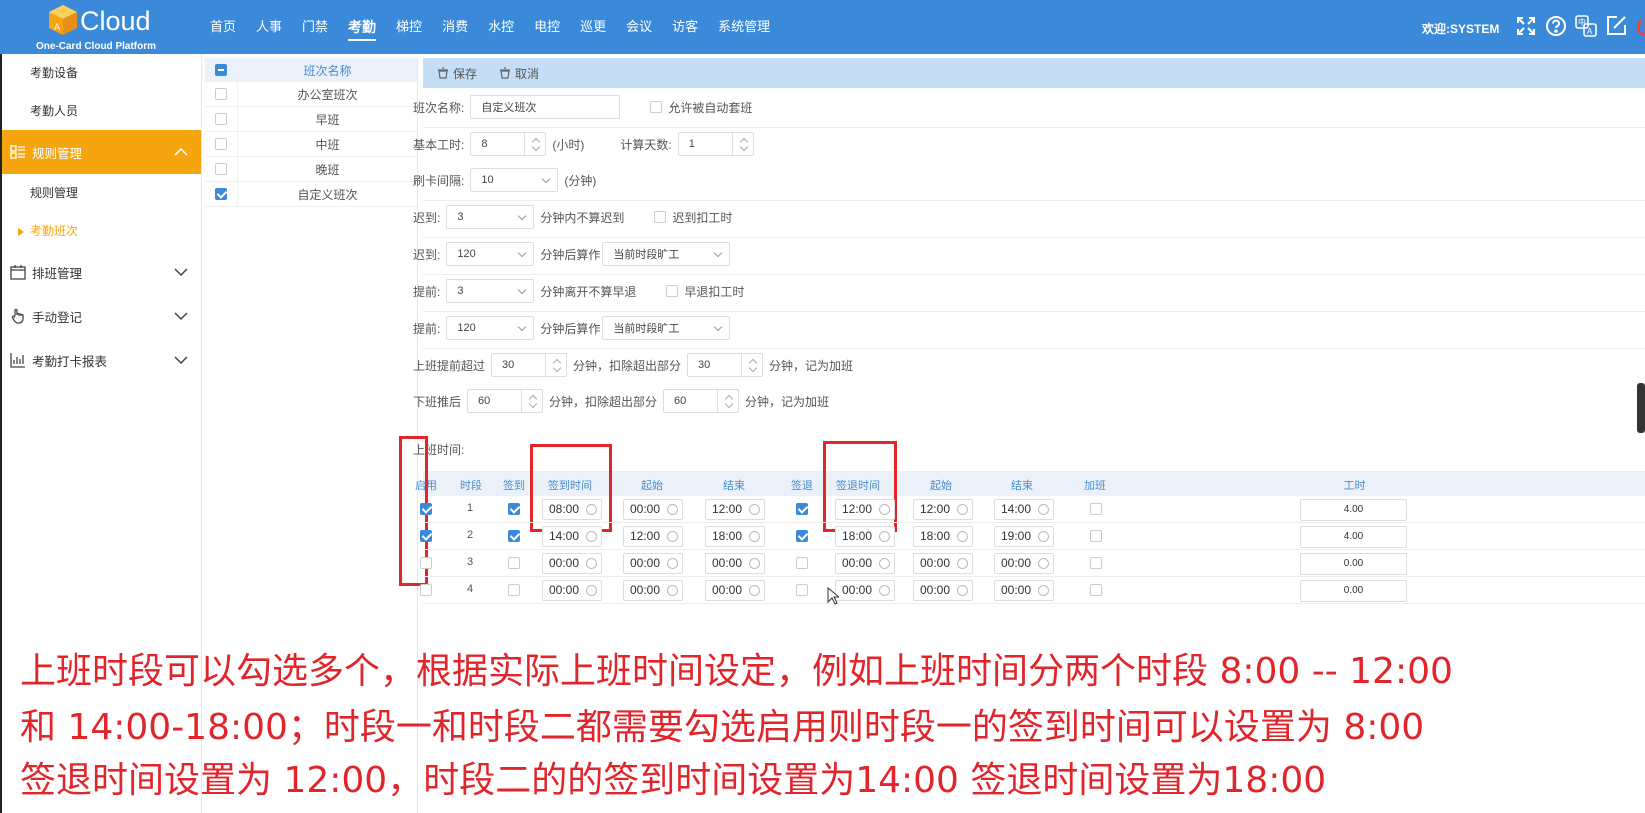 The image size is (1645, 813). What do you see at coordinates (1024, 509) in the screenshot?
I see `checkout-end-input: 14:00` at bounding box center [1024, 509].